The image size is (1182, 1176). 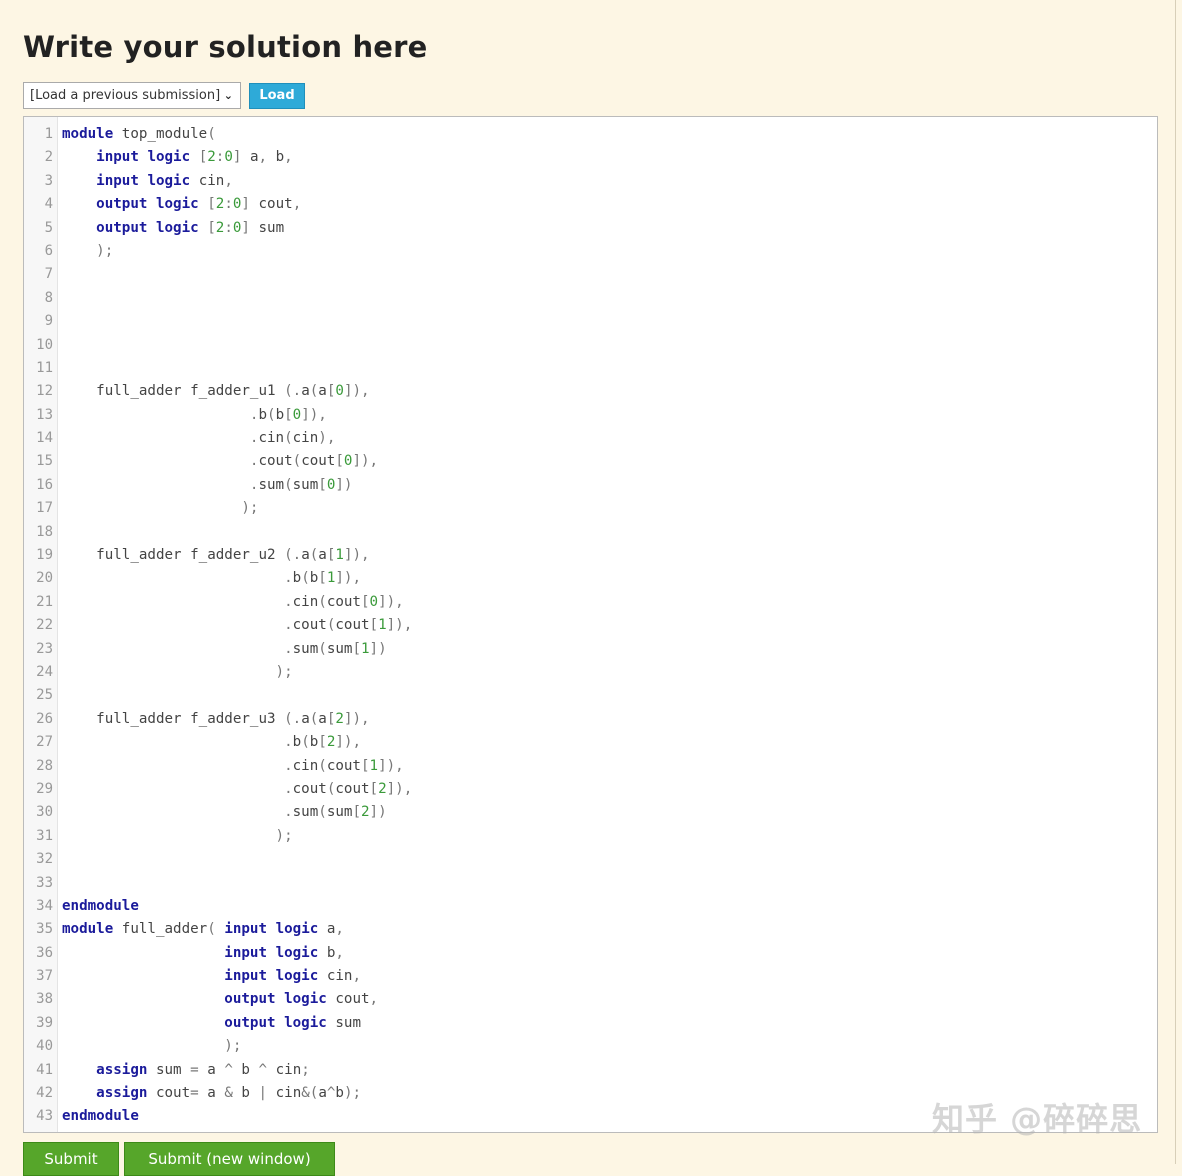 What do you see at coordinates (590, 438) in the screenshot?
I see `code-line: 14 .cin(cin),` at bounding box center [590, 438].